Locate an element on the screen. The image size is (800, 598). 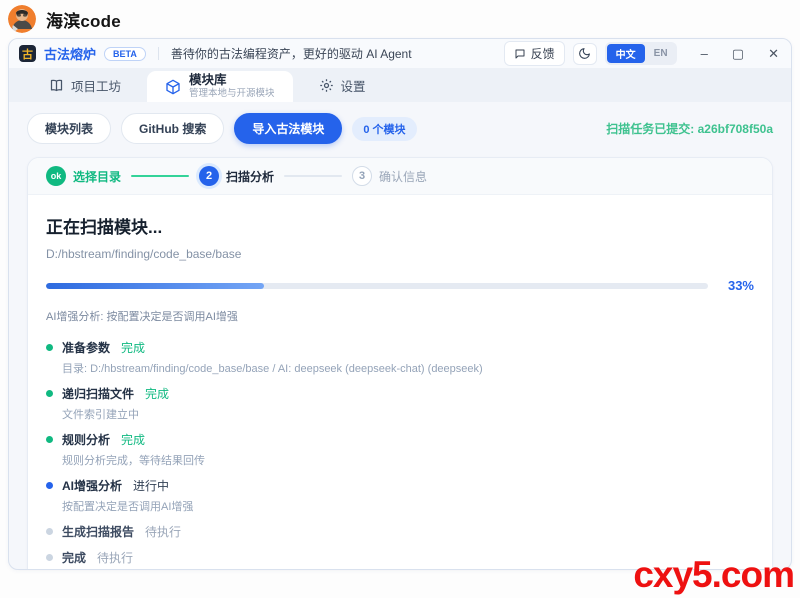
app-name: 古法熔炉 is located at coordinates (70, 54).